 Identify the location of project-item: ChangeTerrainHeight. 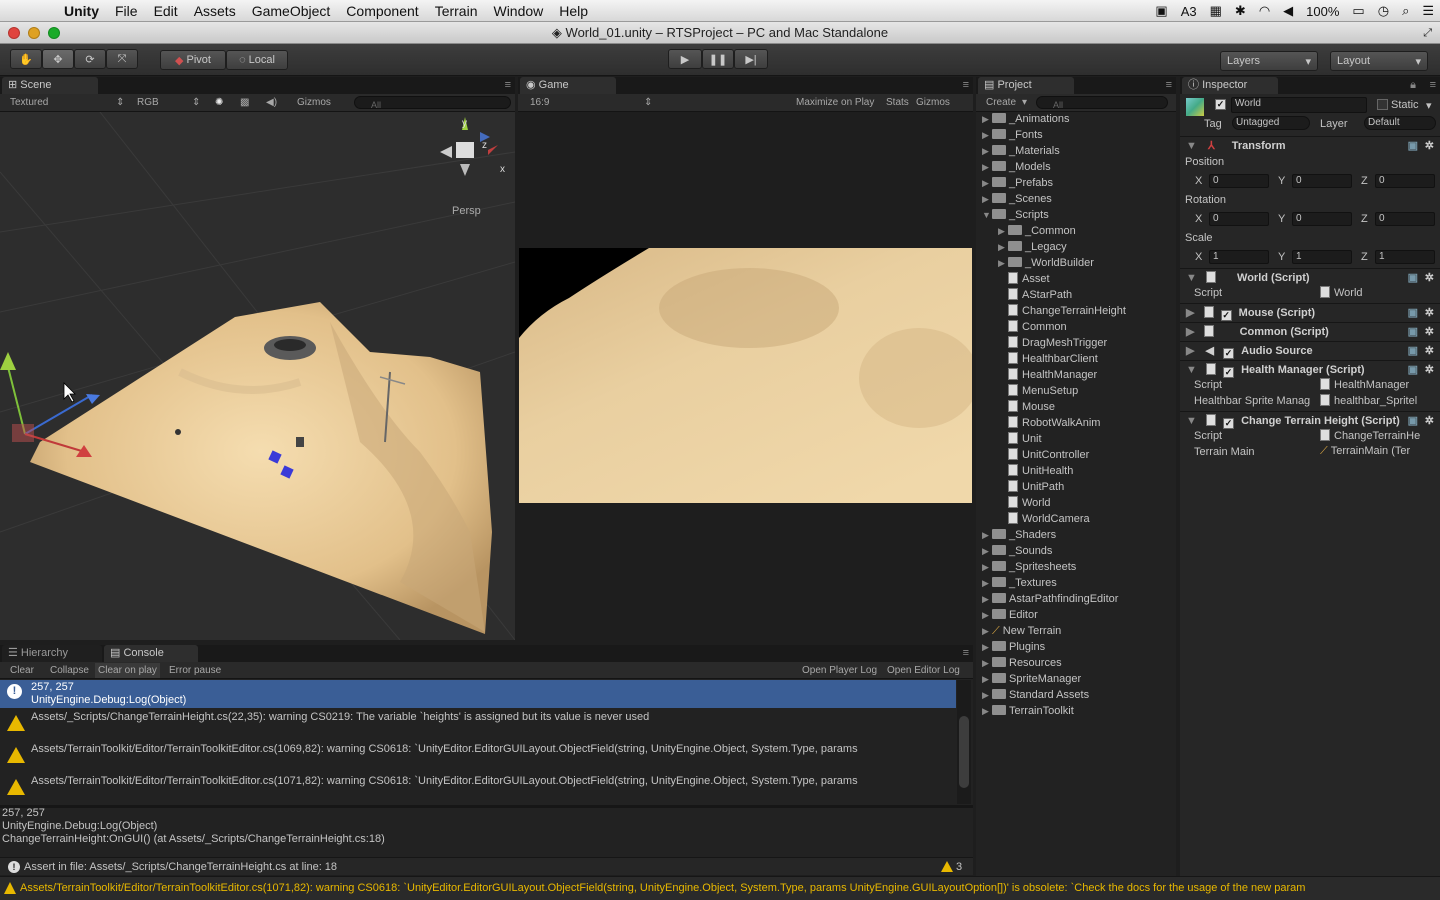
(1062, 311).